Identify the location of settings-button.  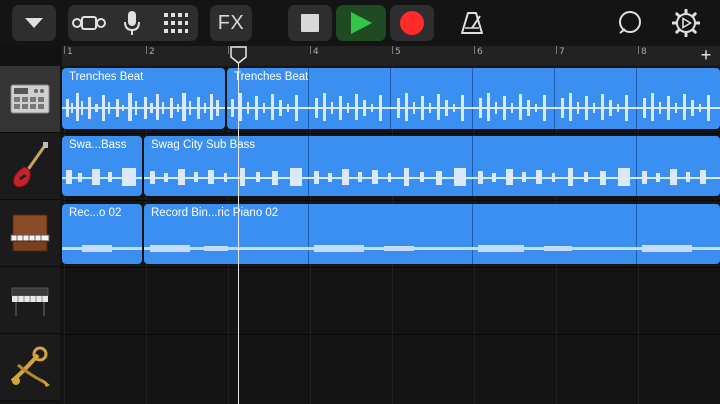
(686, 23).